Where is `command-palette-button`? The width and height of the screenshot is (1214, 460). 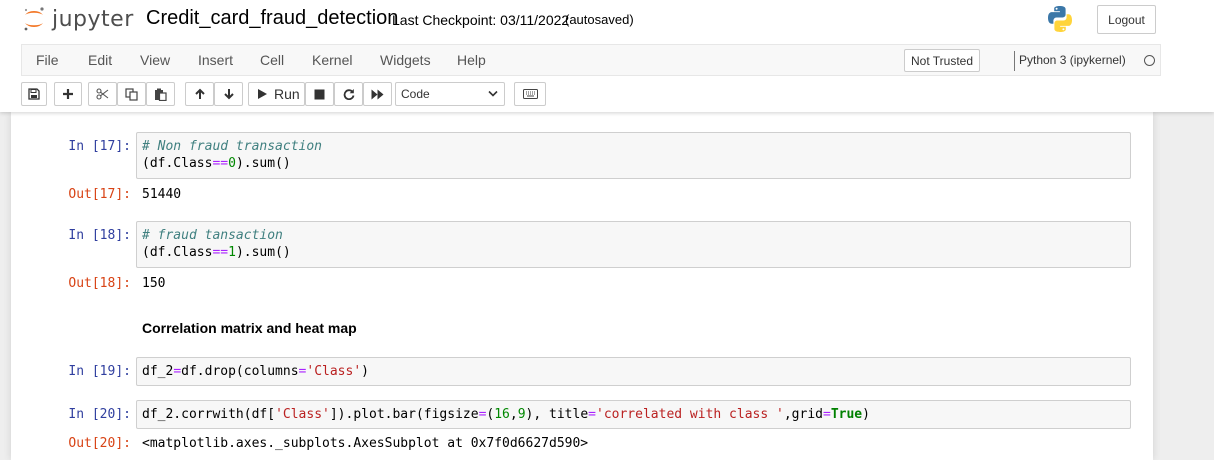
command-palette-button is located at coordinates (530, 94).